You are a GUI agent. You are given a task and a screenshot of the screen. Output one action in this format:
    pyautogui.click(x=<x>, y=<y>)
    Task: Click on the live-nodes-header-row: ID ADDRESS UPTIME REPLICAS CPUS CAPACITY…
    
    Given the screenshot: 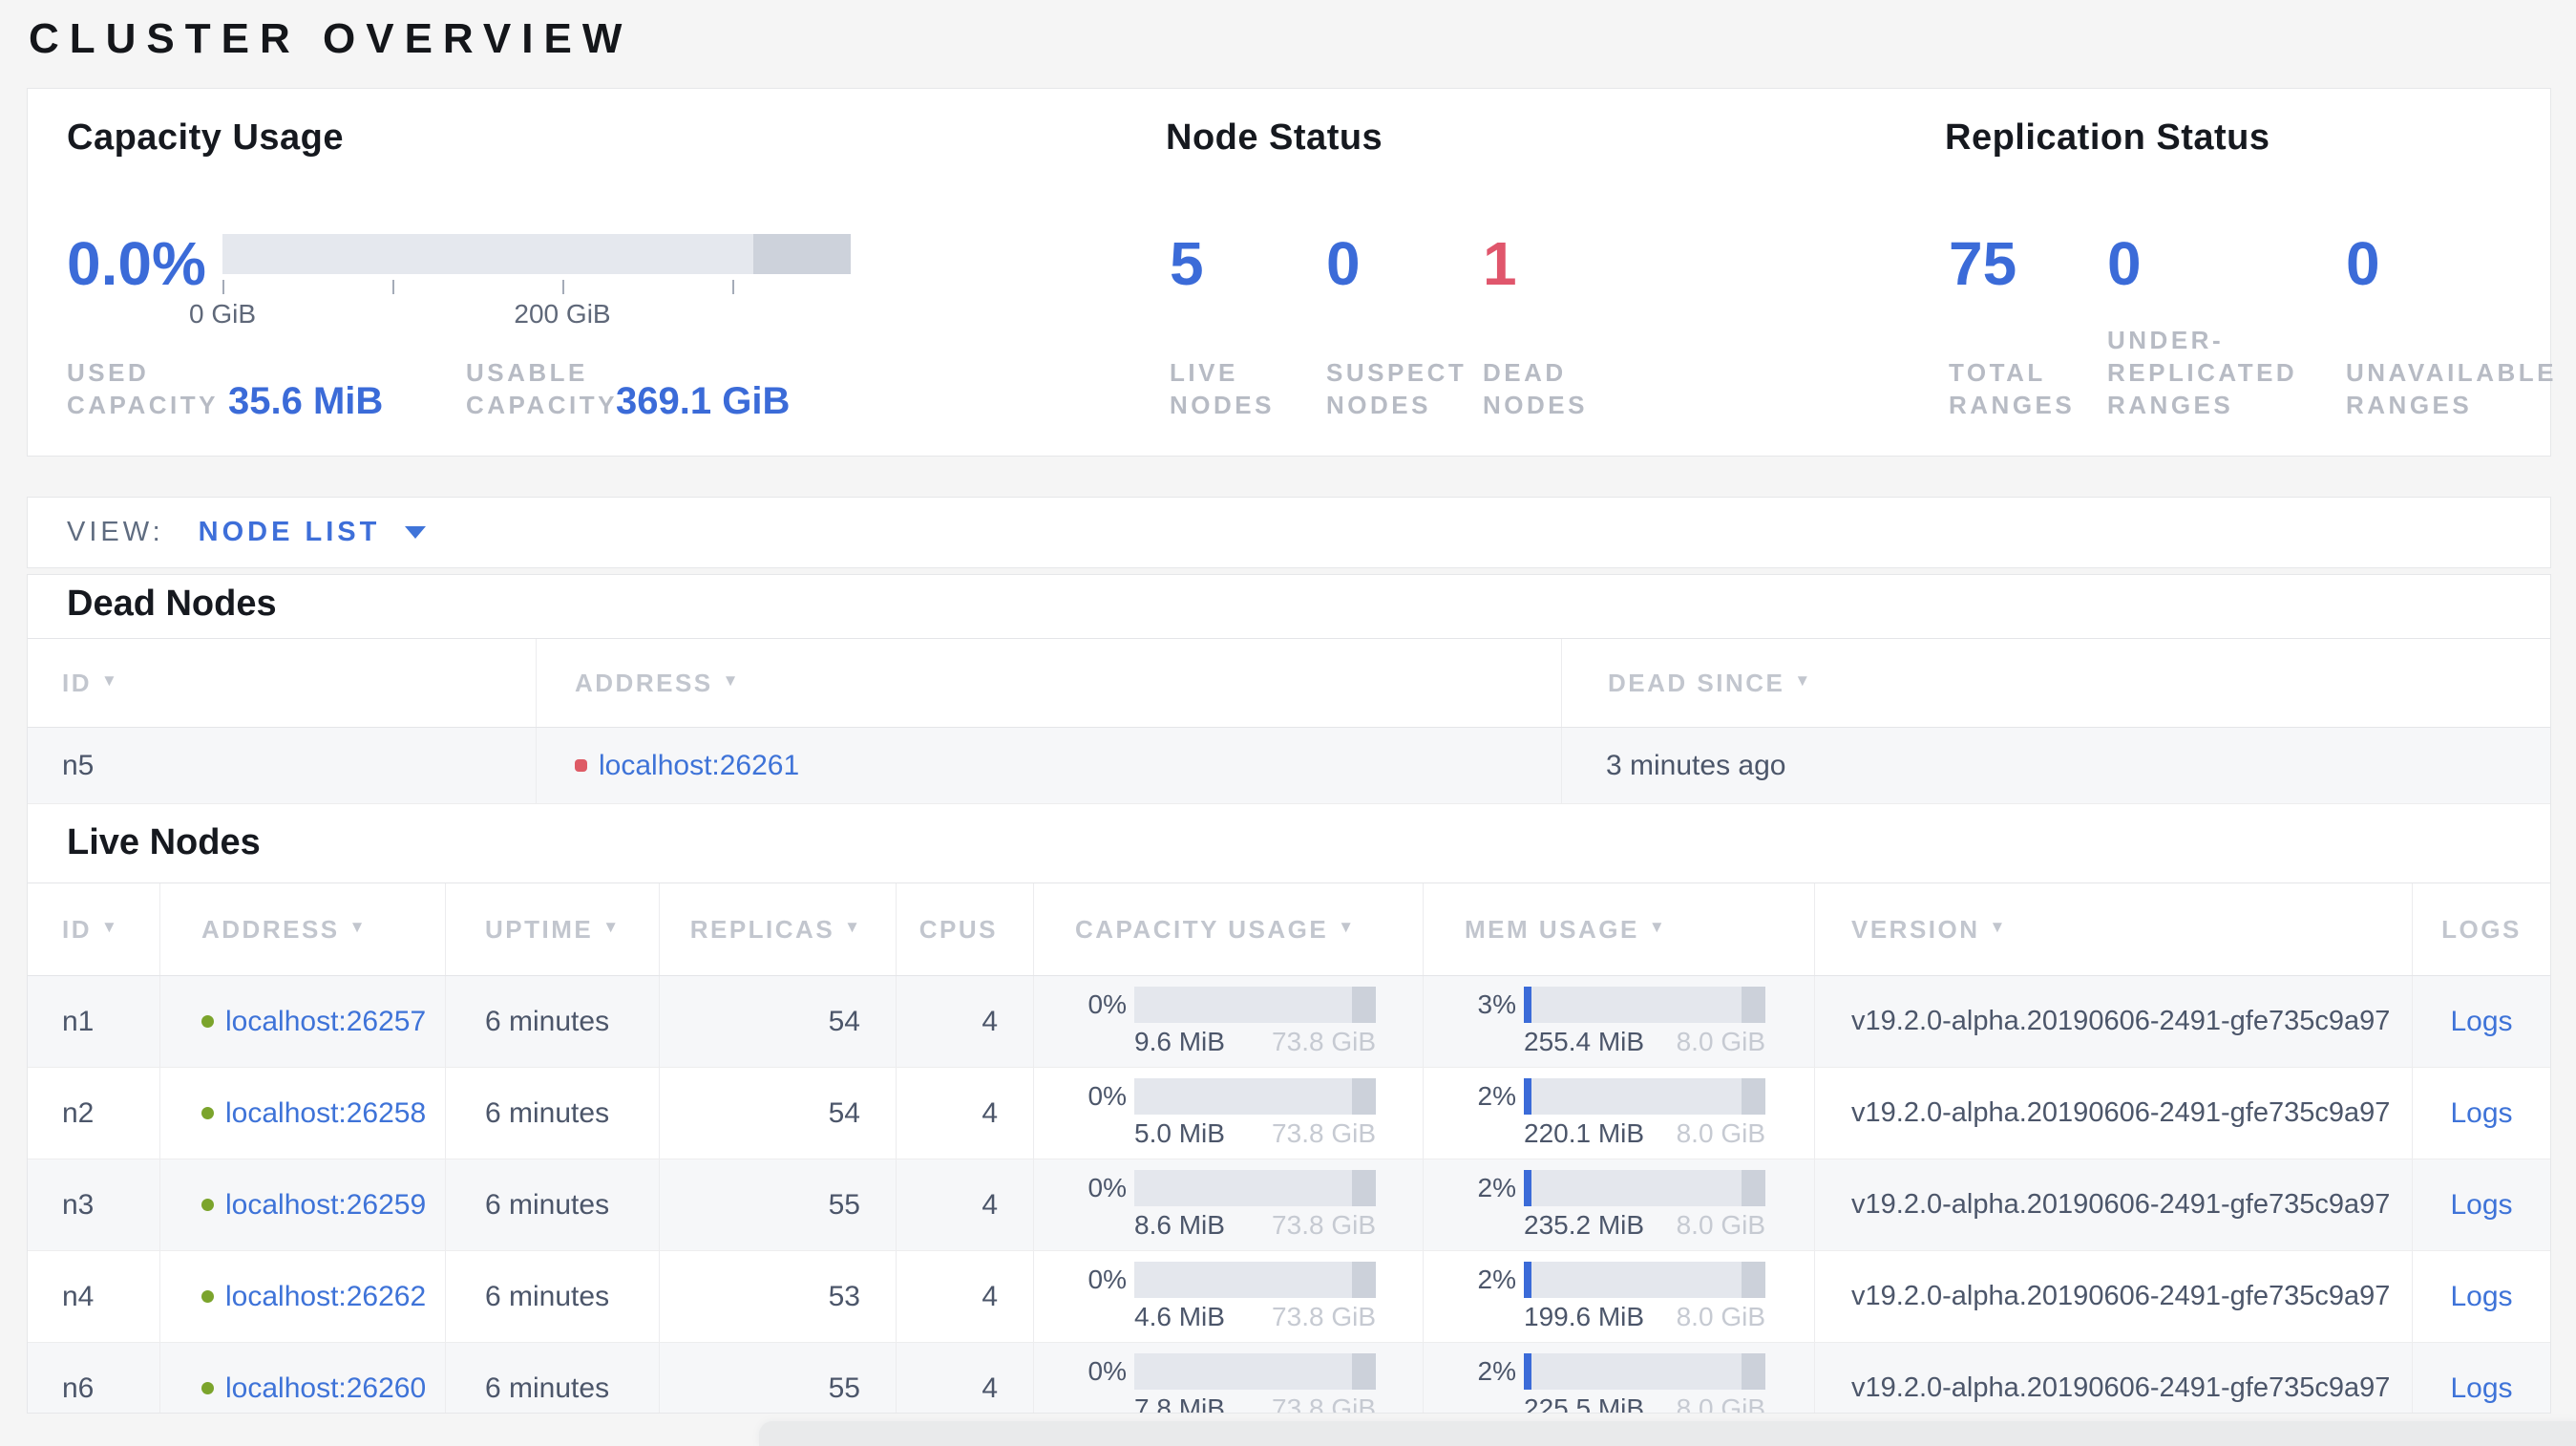 What is the action you would take?
    pyautogui.click(x=1289, y=929)
    